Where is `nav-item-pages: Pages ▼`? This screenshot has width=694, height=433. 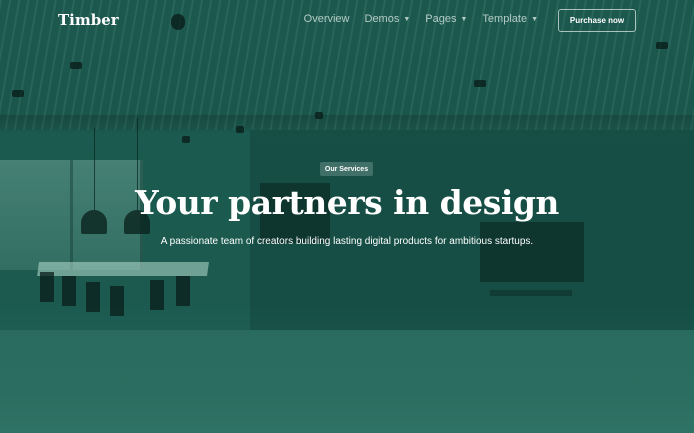
nav-item-pages: Pages ▼ is located at coordinates (446, 19).